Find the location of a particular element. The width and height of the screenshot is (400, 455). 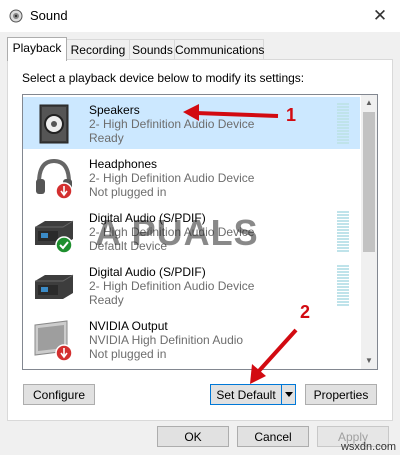

tab-recording: Recording is located at coordinates (98, 49).